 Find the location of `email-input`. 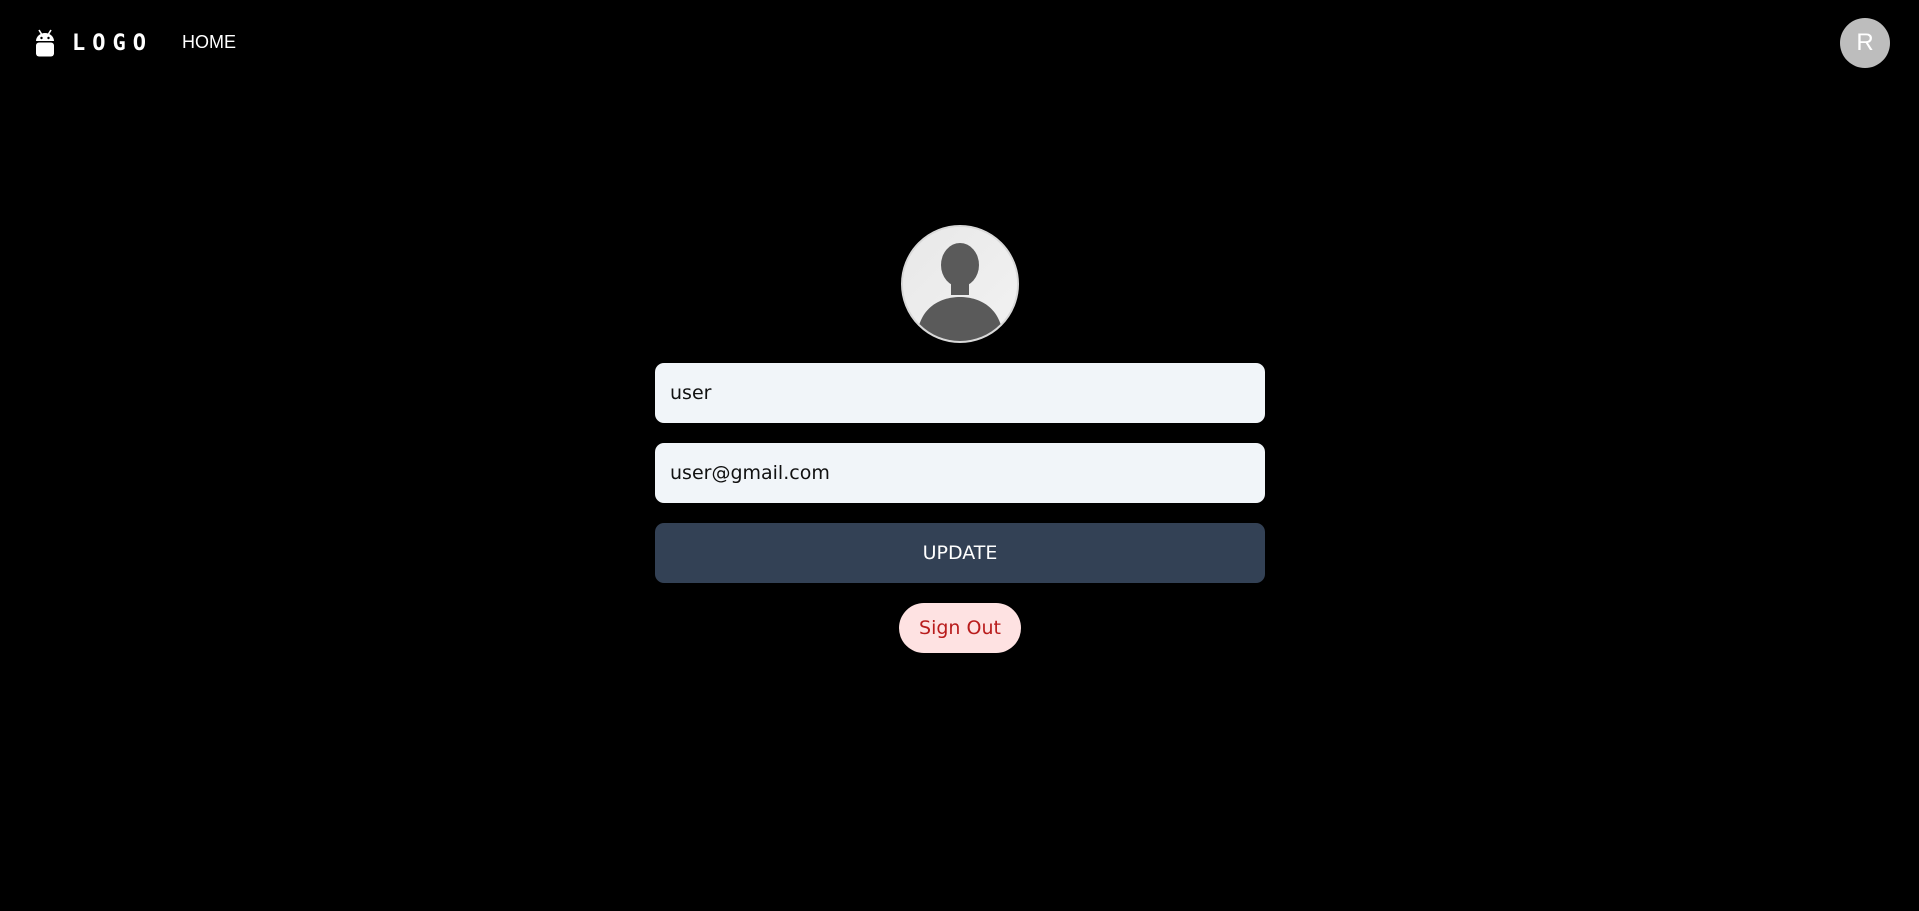

email-input is located at coordinates (960, 473).